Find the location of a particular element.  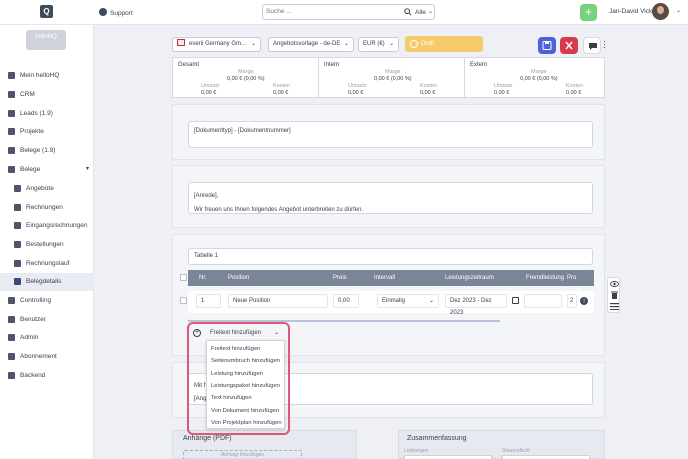

sidebar-item-bestellungen: Bestellungen is located at coordinates (47, 245).